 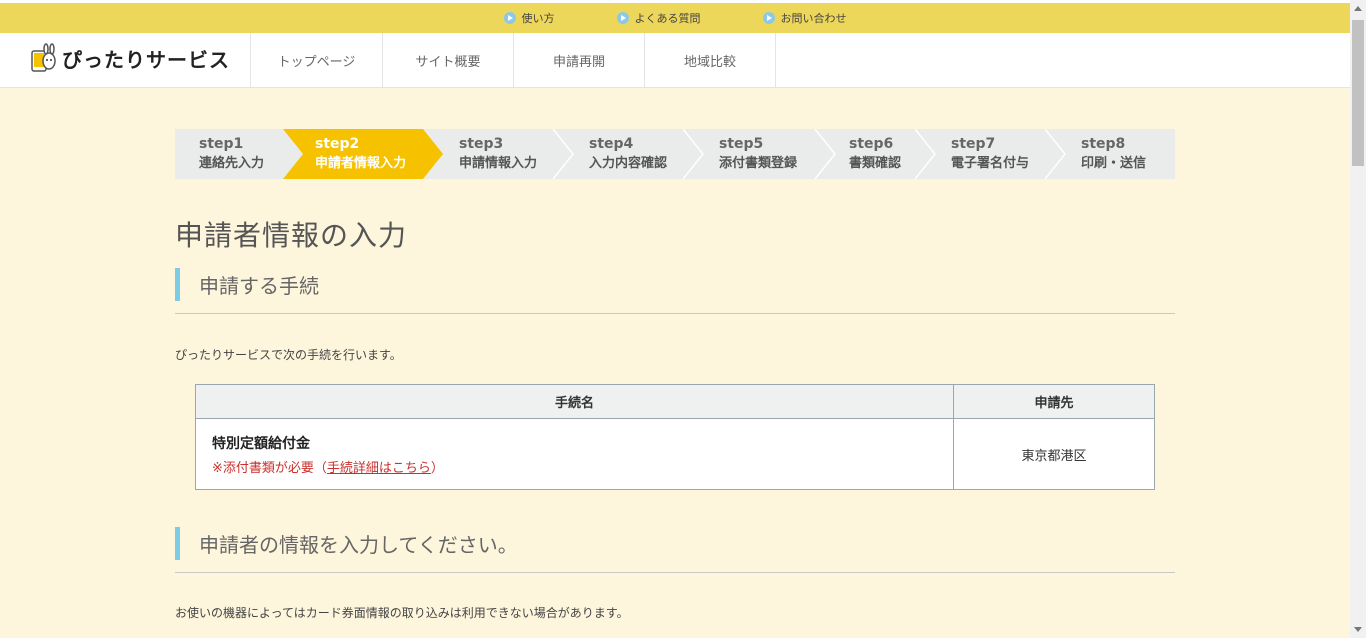 I want to click on step-8: step8 印刷・送信, so click(x=1113, y=154).